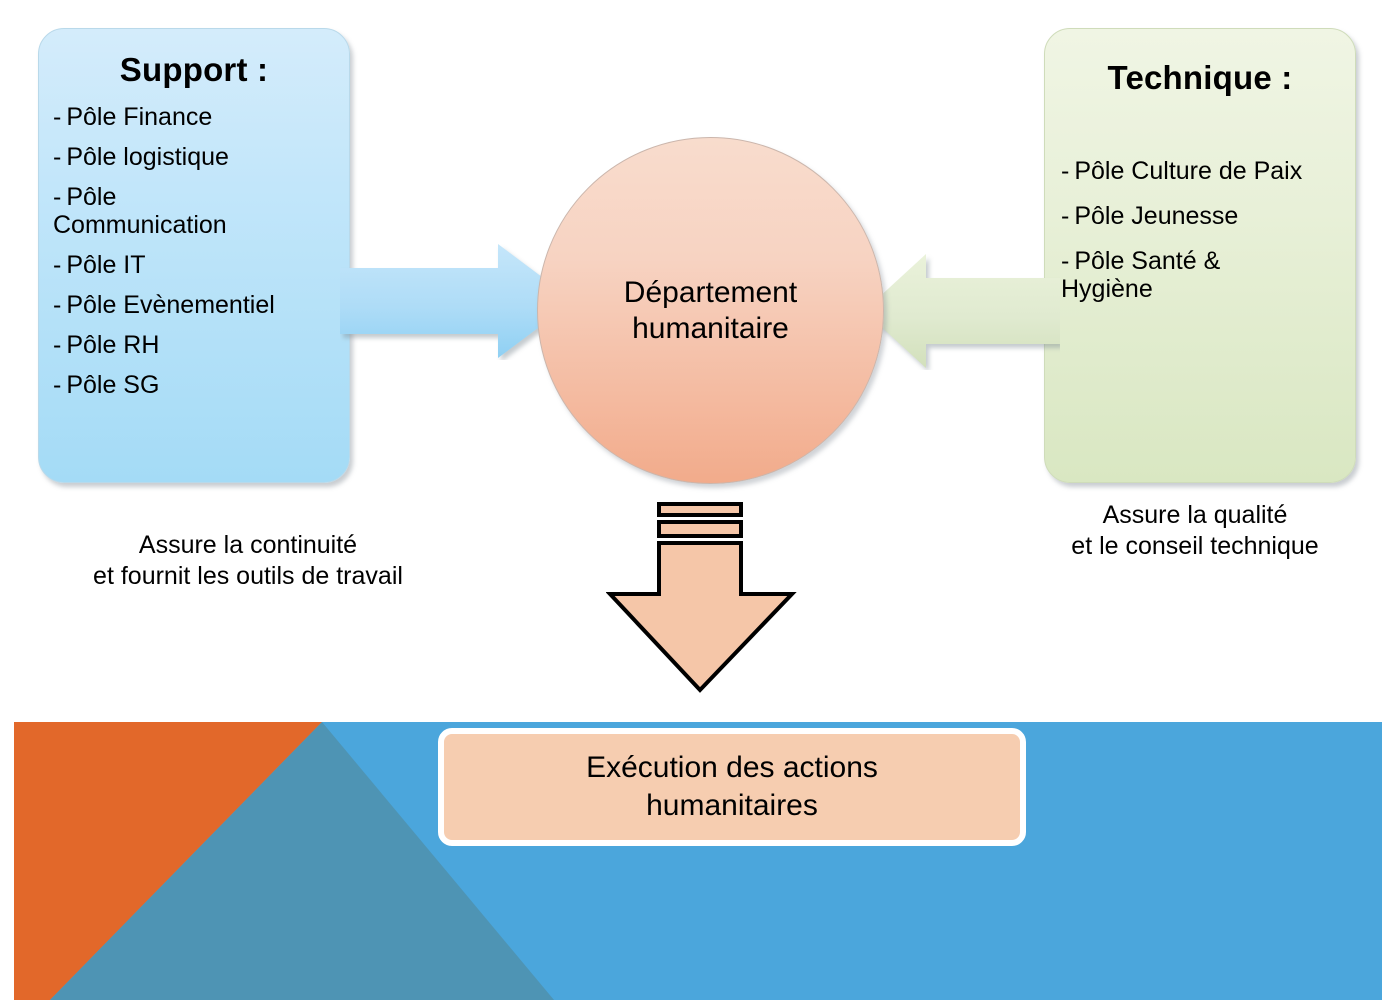 The width and height of the screenshot is (1382, 1000). Describe the element at coordinates (710, 310) in the screenshot. I see `department-circle: Département humanitaire` at that location.